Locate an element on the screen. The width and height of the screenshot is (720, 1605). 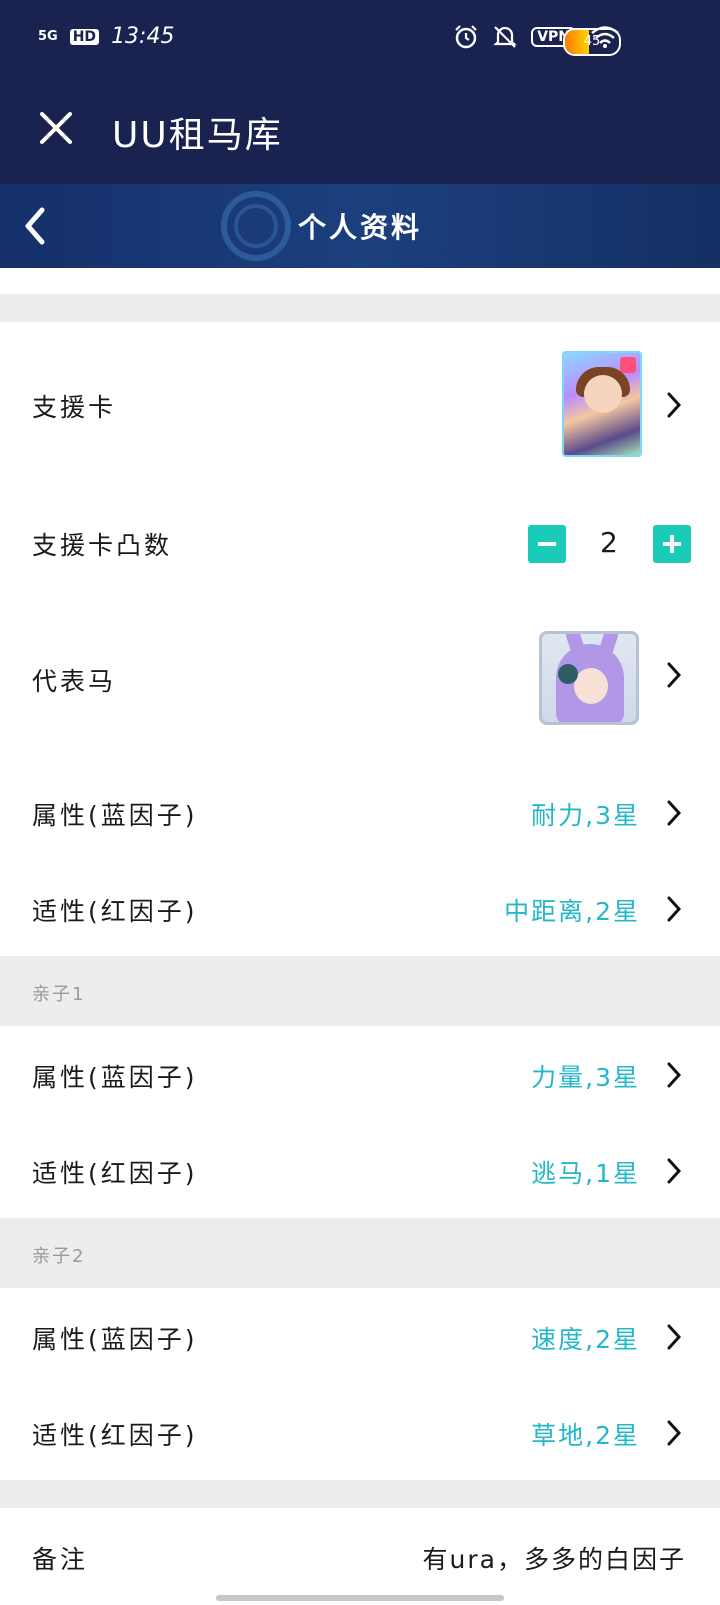
remark-label: 备注 is located at coordinates (60, 1559).